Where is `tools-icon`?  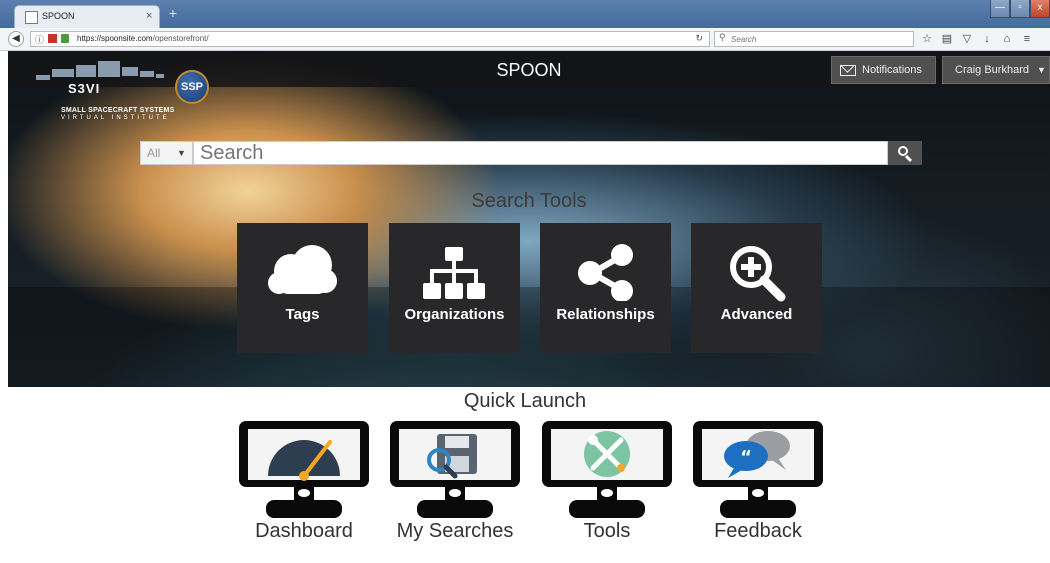 tools-icon is located at coordinates (607, 469).